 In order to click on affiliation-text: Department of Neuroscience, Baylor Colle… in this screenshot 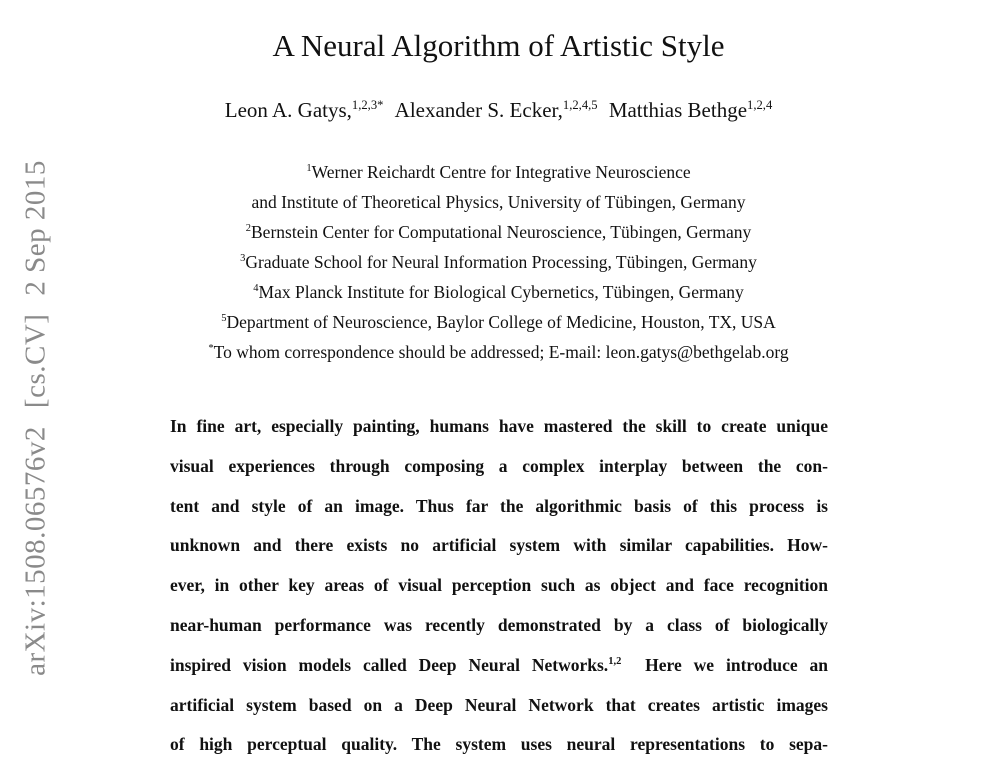, I will do `click(501, 322)`.